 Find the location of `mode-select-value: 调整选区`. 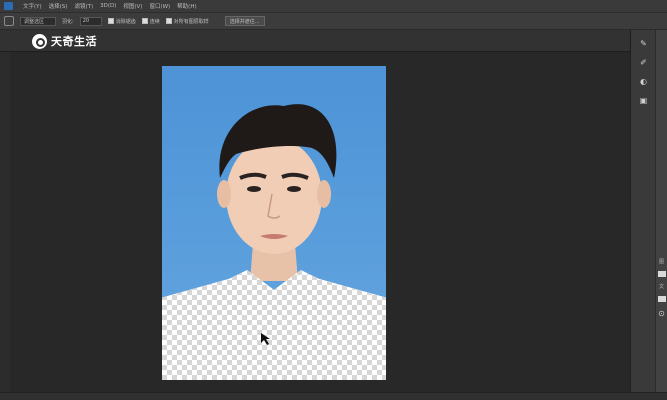

mode-select-value: 调整选区 is located at coordinates (34, 21).